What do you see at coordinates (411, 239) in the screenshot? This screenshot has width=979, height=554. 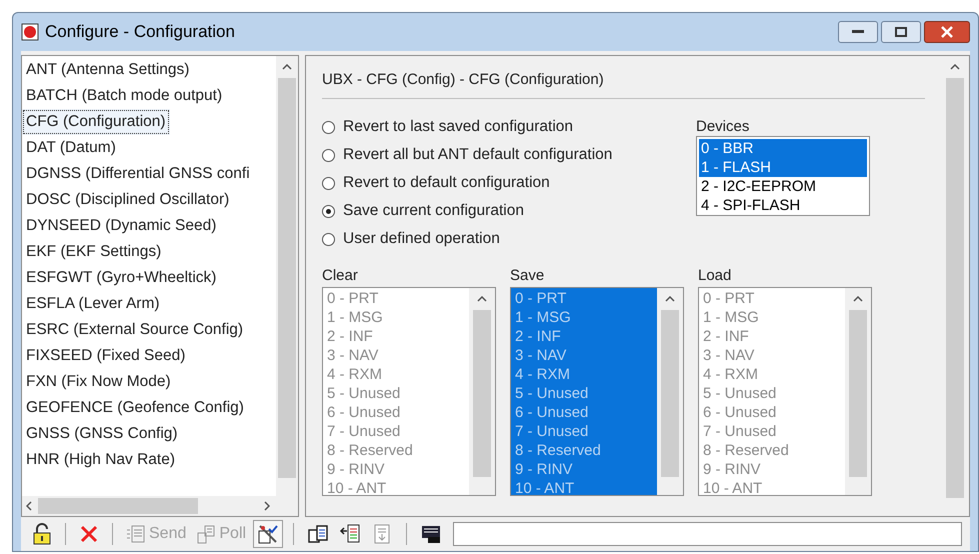 I see `radio-option: User defined operation` at bounding box center [411, 239].